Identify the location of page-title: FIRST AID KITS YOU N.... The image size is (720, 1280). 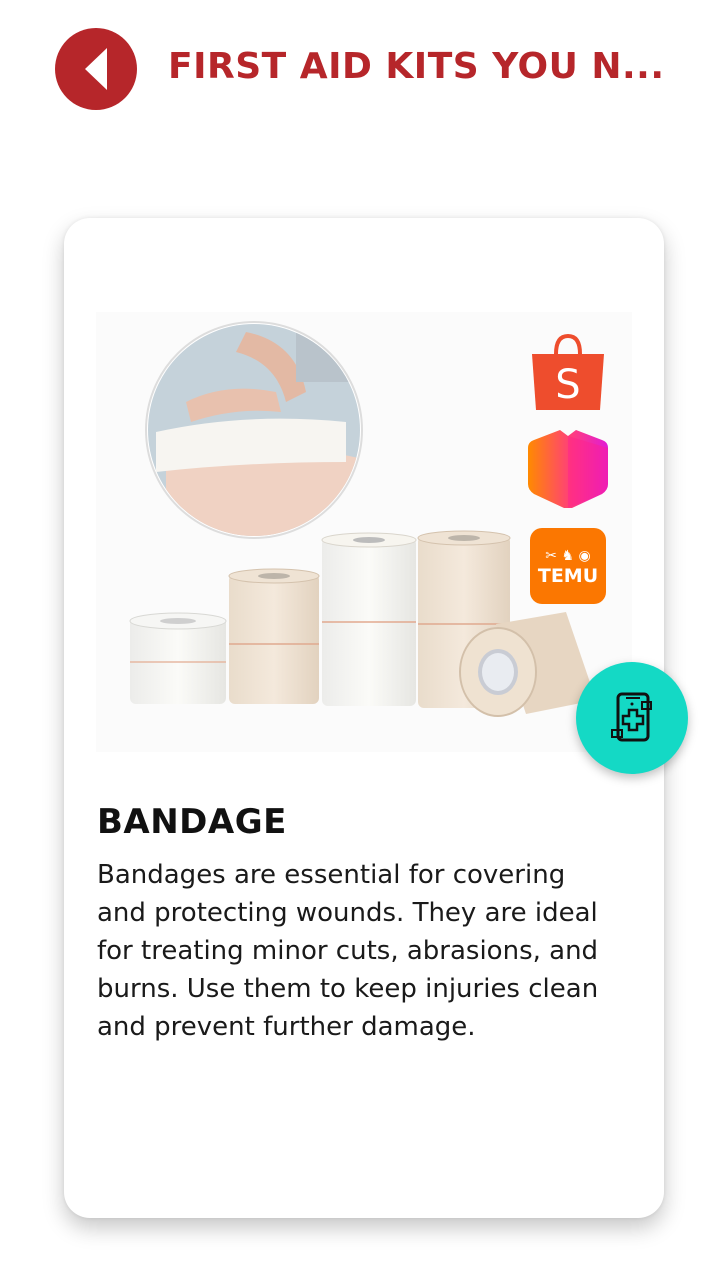
(416, 66).